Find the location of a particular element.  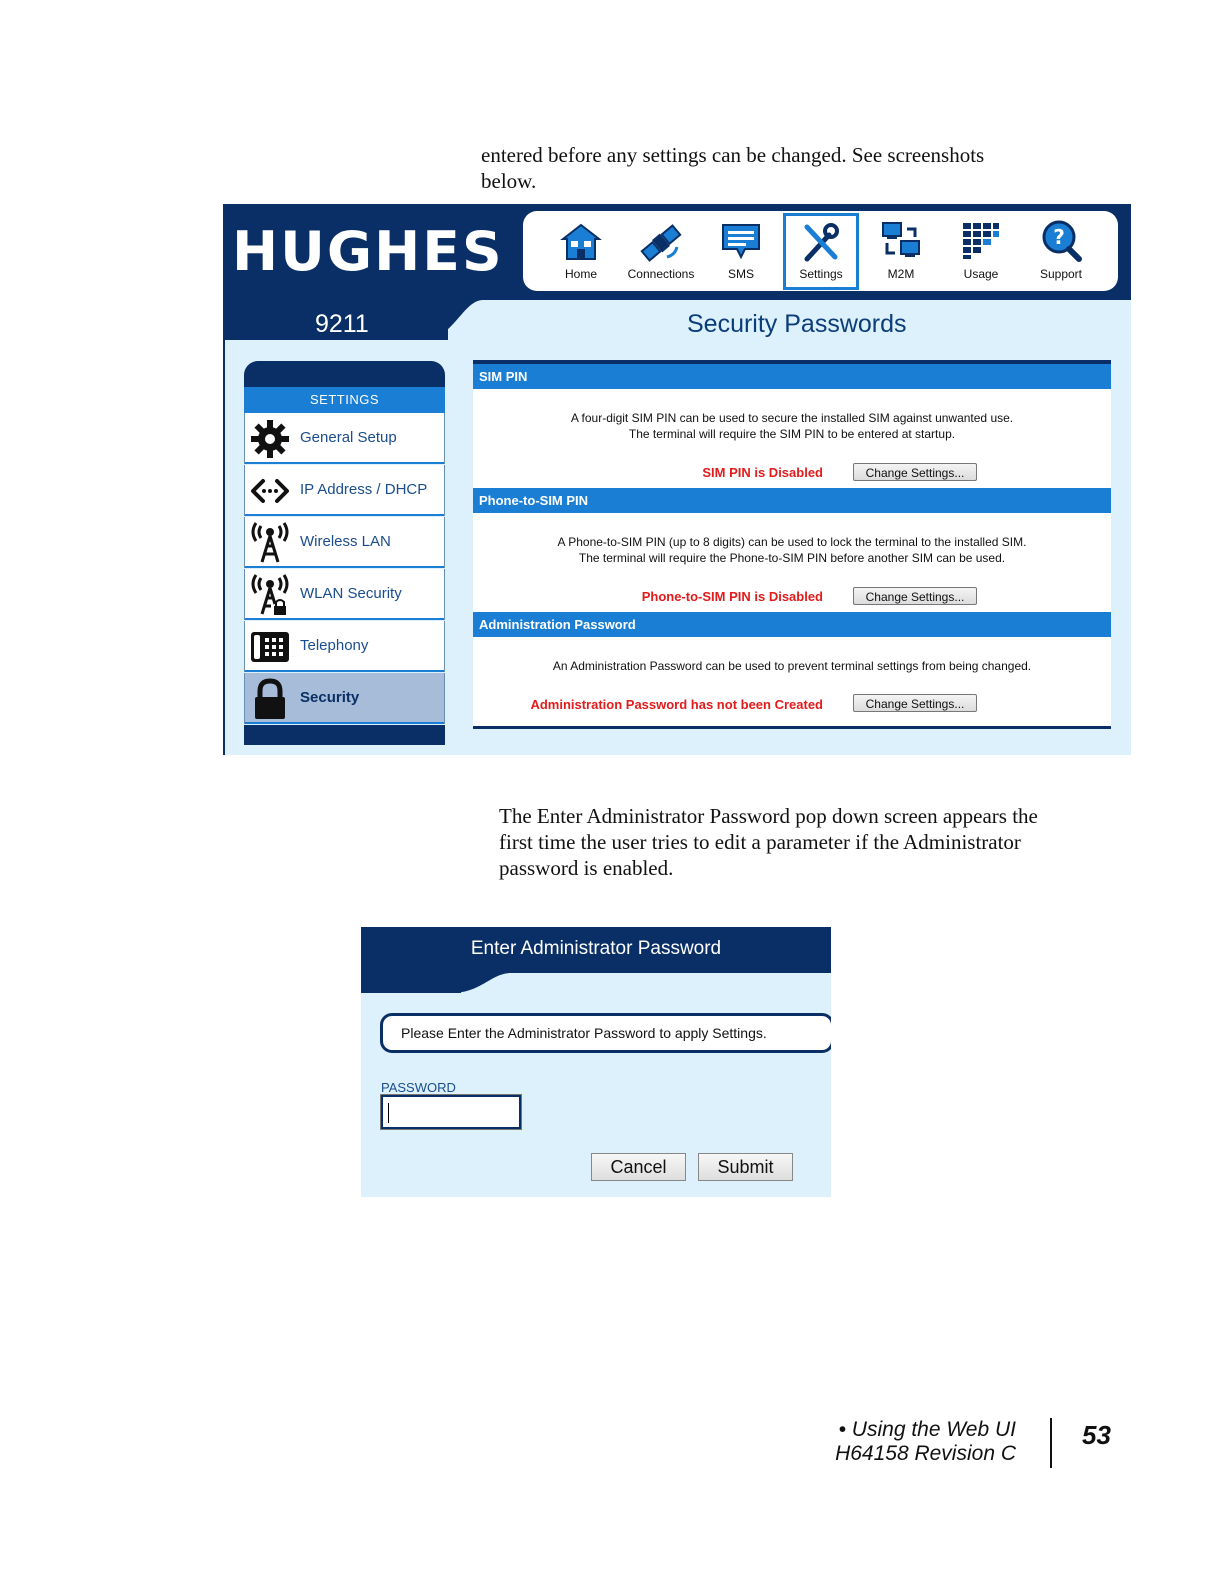

phone-icon is located at coordinates (270, 647).